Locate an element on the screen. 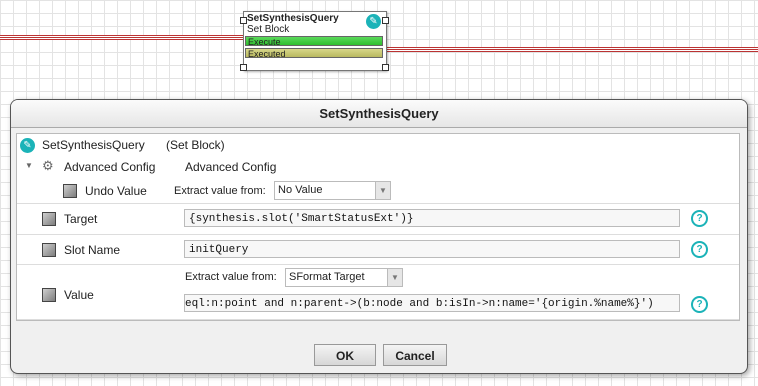 The width and height of the screenshot is (758, 386). block-name: SetSynthesisQuery is located at coordinates (93, 145).